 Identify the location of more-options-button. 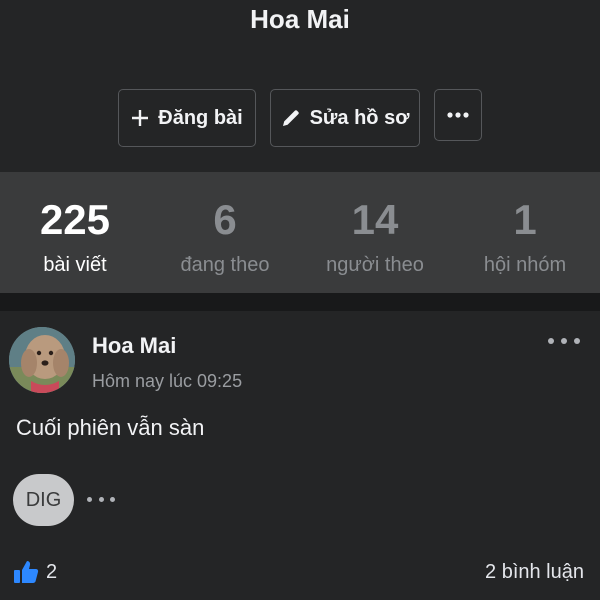
(458, 115).